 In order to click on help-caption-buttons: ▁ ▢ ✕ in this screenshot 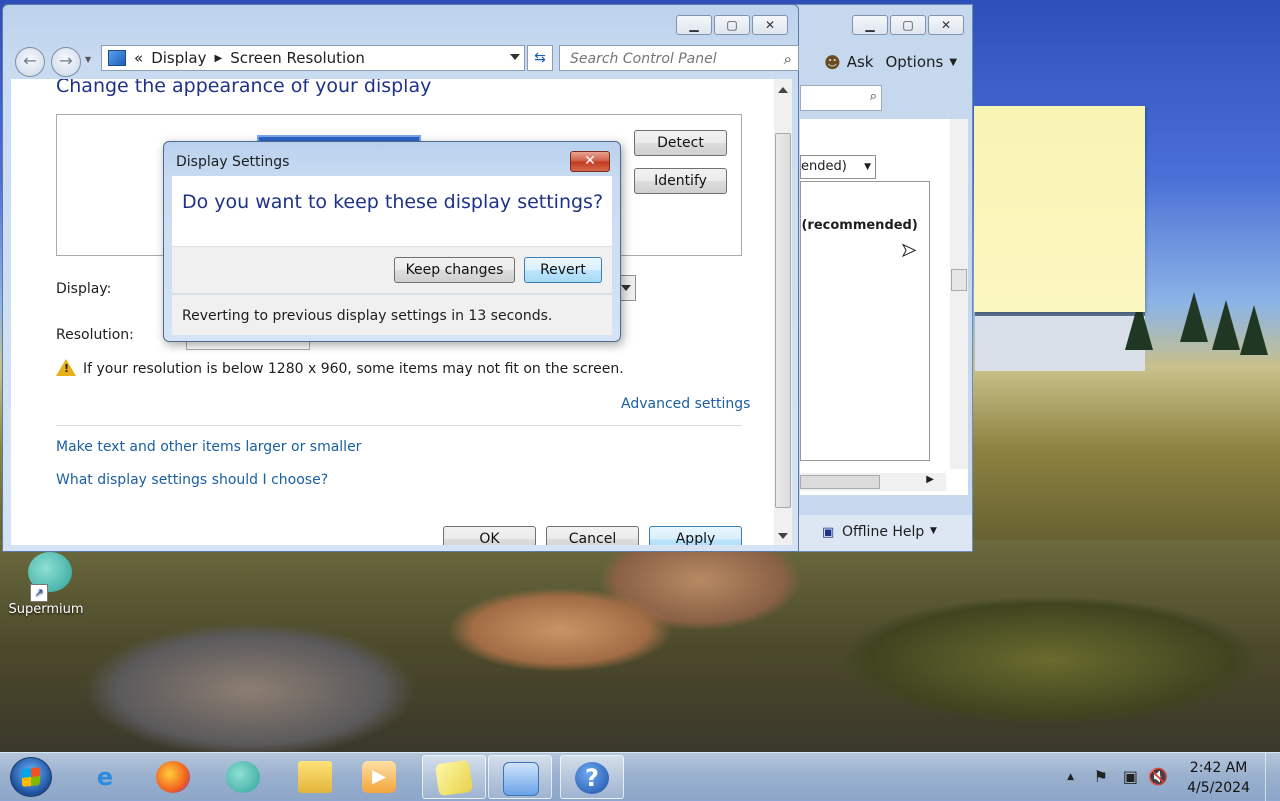, I will do `click(908, 25)`.